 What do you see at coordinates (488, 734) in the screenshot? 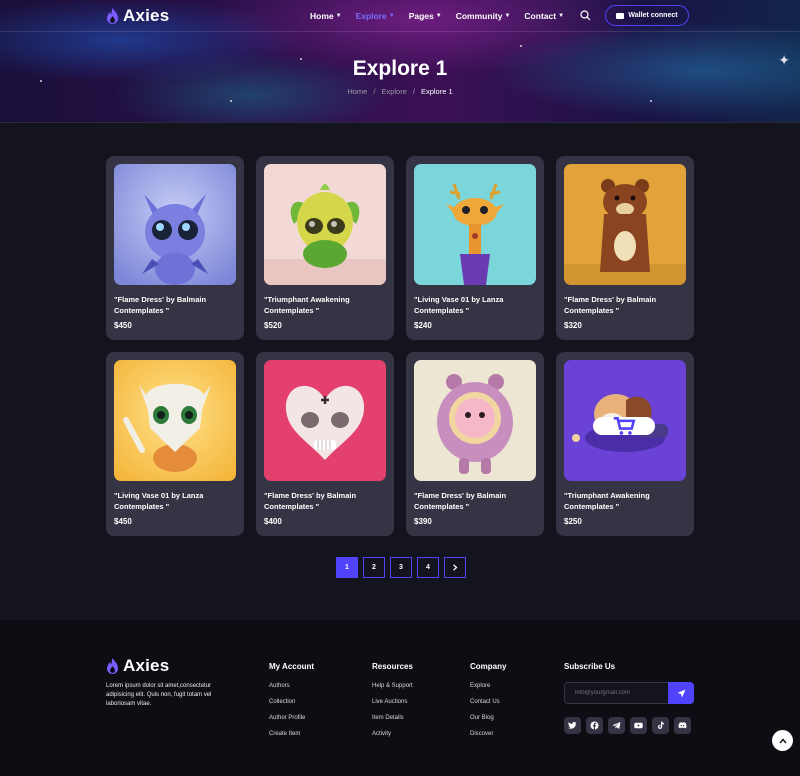
I see `footer-link: Discover` at bounding box center [488, 734].